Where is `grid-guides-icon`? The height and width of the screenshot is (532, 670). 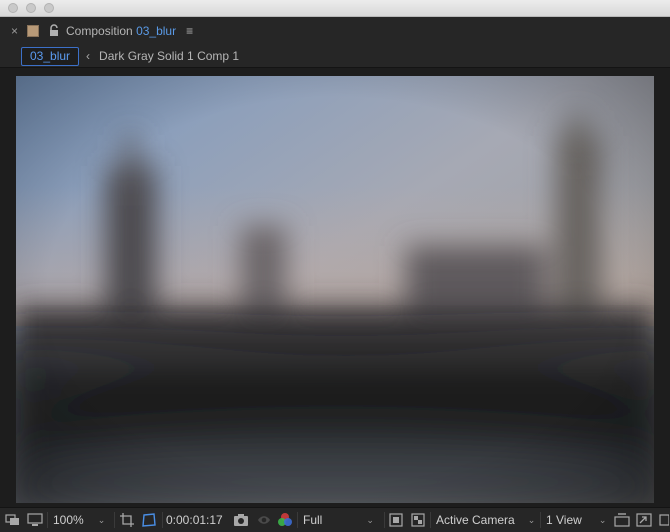
grid-guides-icon is located at coordinates (127, 520).